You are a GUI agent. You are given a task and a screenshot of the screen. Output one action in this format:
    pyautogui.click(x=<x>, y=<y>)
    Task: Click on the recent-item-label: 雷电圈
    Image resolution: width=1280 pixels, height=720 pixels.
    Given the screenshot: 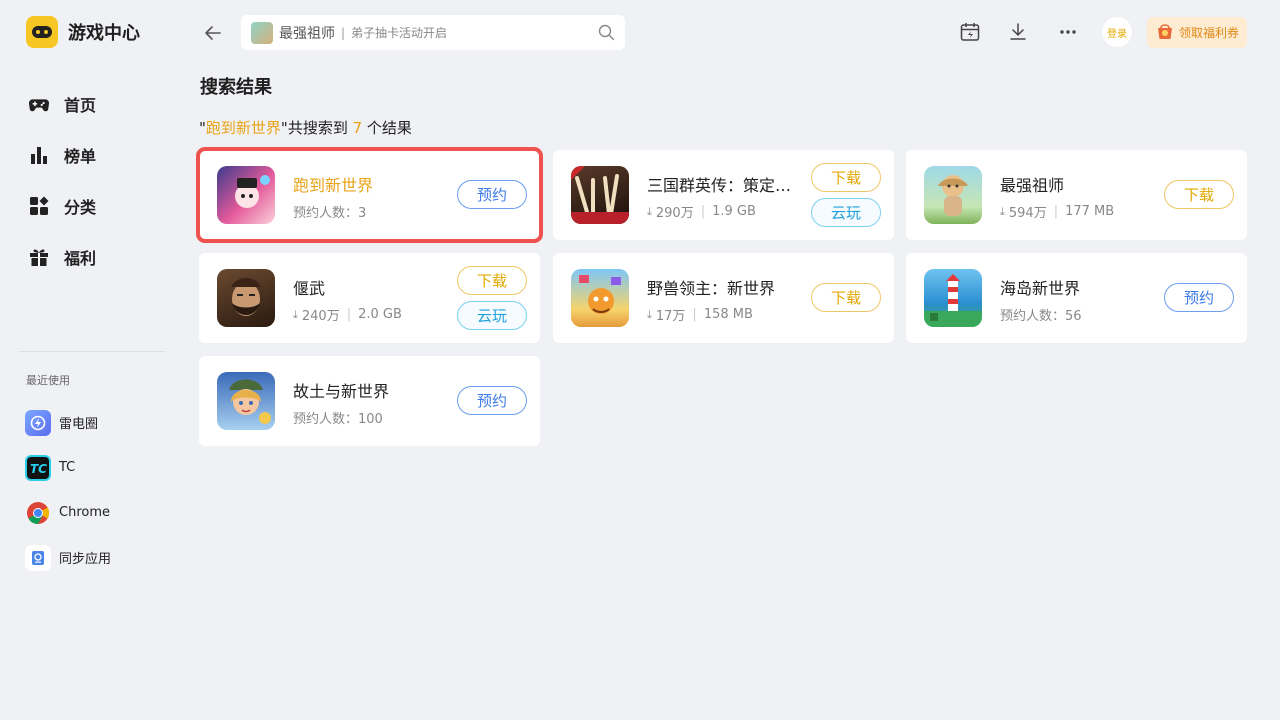 What is the action you would take?
    pyautogui.click(x=79, y=424)
    